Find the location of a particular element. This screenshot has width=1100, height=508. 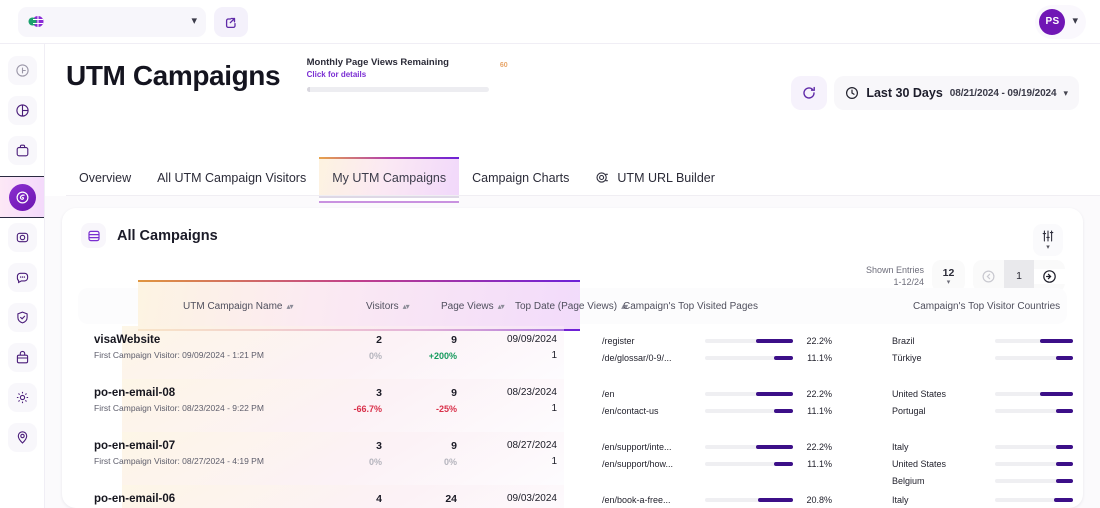

sidebar-item-inbox is located at coordinates (22, 150).